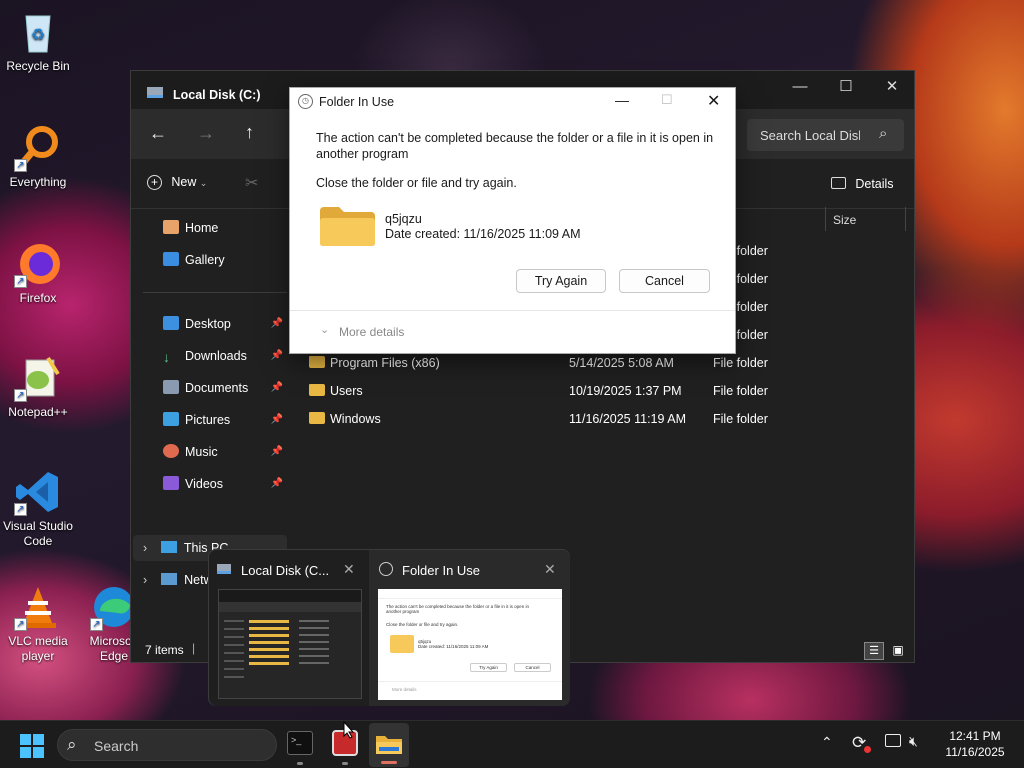  What do you see at coordinates (217, 95) in the screenshot?
I see `explorer-tab-title: Local Disk (C:)` at bounding box center [217, 95].